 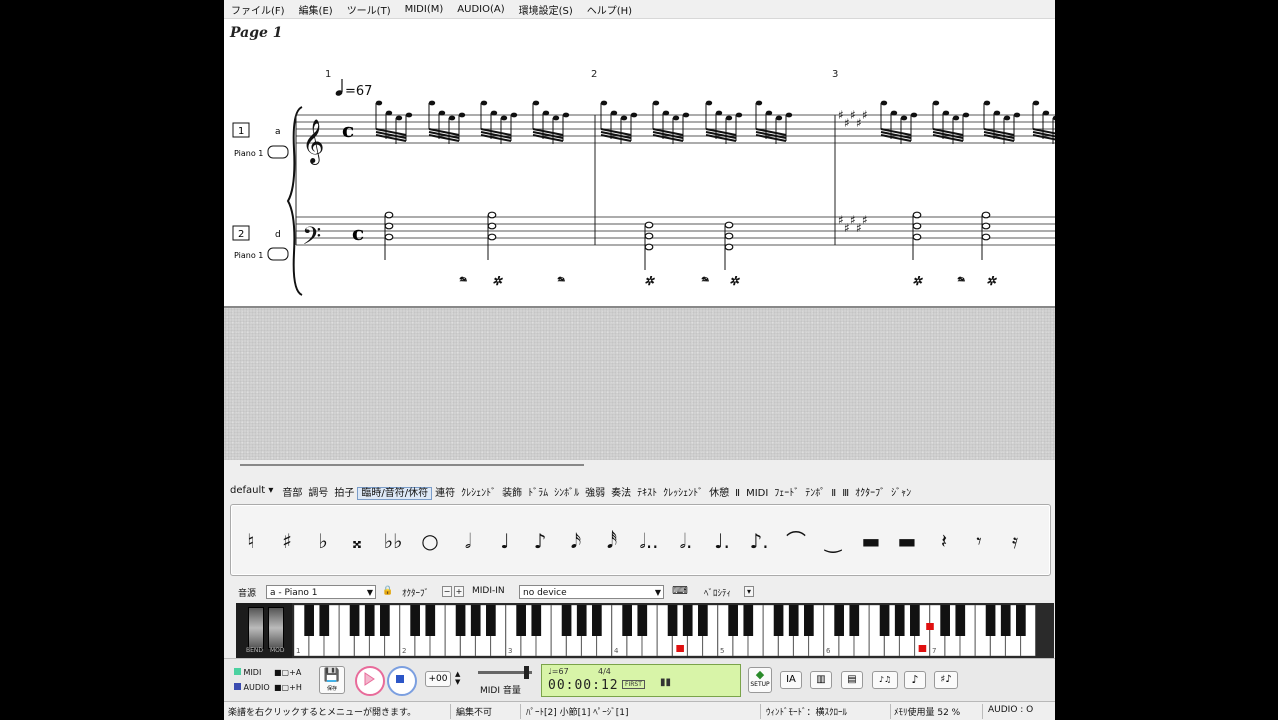 I want to click on transpose-field: +00, so click(x=438, y=679).